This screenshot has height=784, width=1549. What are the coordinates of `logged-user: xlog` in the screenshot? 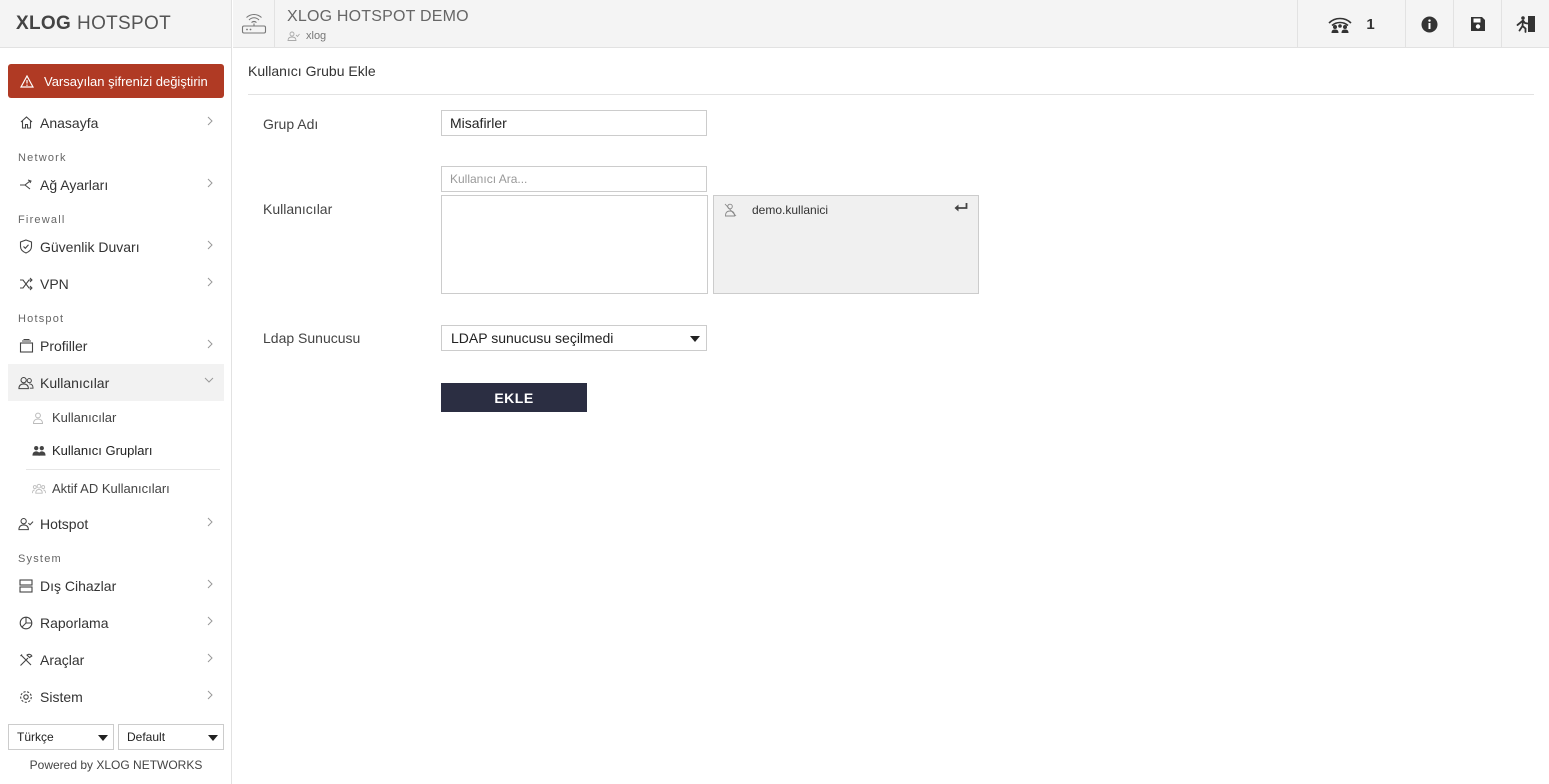 It's located at (378, 36).